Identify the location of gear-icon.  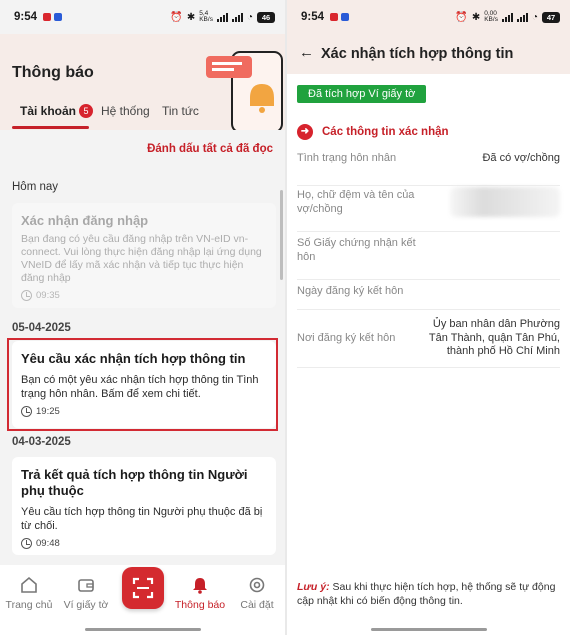
(257, 585).